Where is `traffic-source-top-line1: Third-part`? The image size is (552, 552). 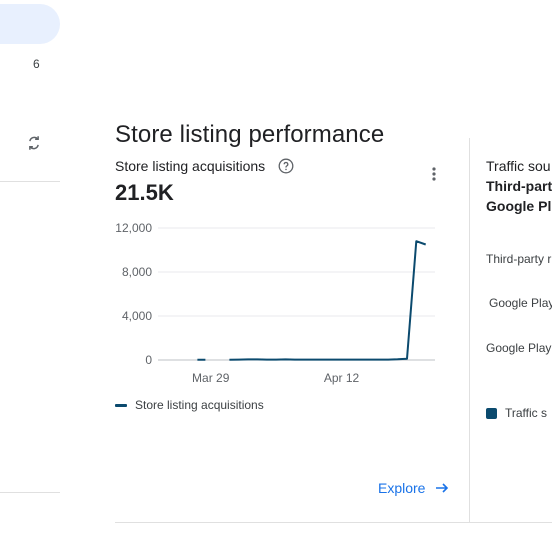
traffic-source-top-line1: Third-part is located at coordinates (519, 186).